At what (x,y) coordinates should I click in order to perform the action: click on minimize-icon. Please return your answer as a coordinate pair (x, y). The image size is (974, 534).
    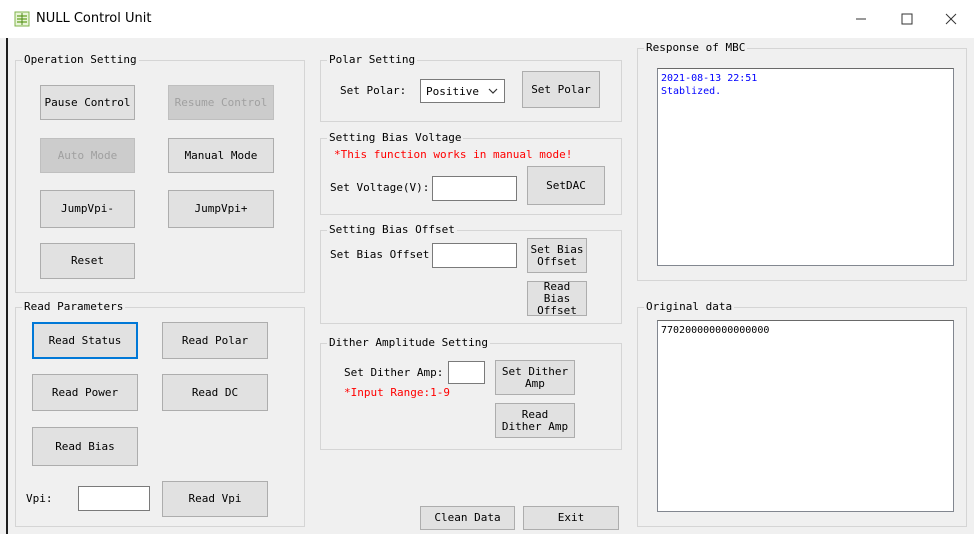
    Looking at the image, I should click on (861, 19).